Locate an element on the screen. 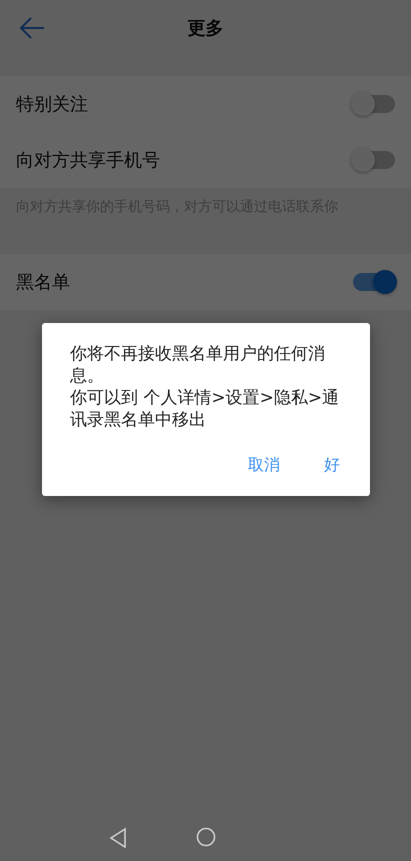 This screenshot has height=861, width=411. dialog-button: 好 is located at coordinates (332, 465).